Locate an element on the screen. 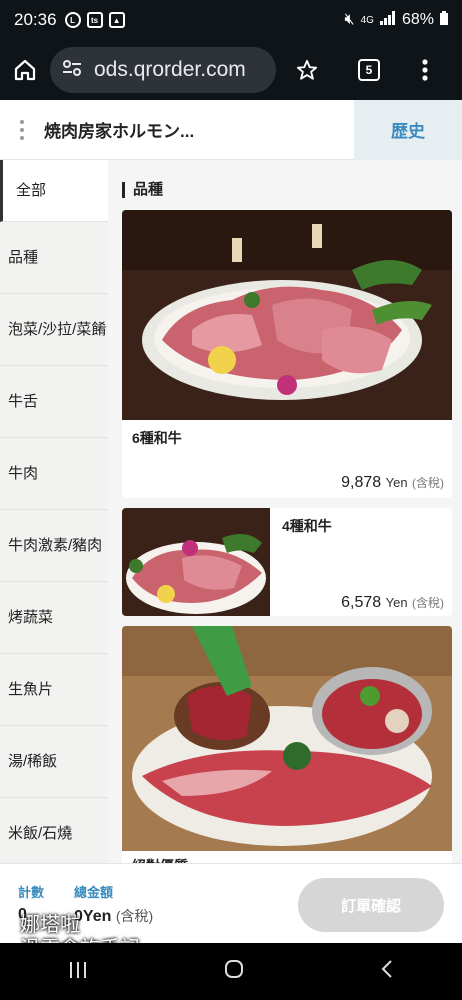  category-label: 牛肉激素/豬肉 is located at coordinates (55, 545).